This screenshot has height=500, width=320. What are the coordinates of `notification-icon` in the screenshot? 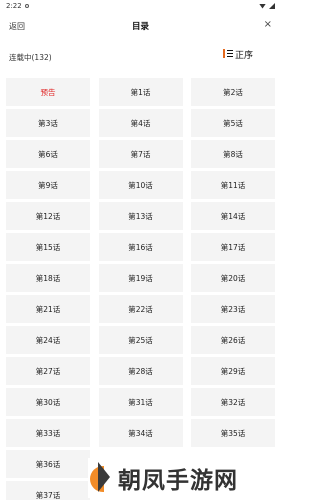 It's located at (26, 6).